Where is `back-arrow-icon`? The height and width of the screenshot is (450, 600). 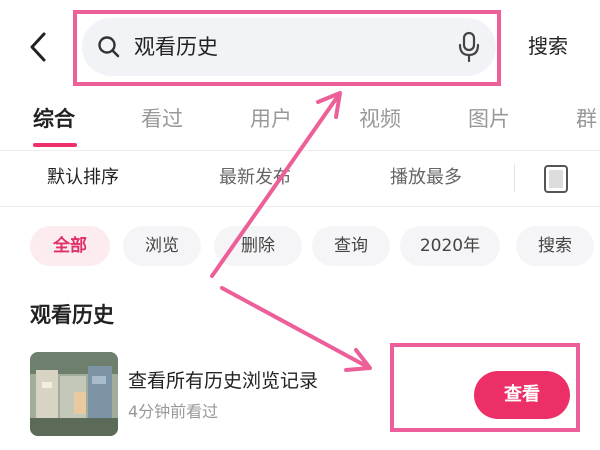
back-arrow-icon is located at coordinates (38, 47).